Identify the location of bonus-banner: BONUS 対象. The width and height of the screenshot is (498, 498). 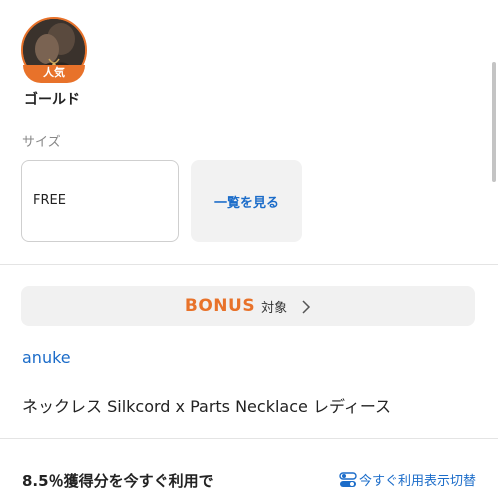
(248, 306).